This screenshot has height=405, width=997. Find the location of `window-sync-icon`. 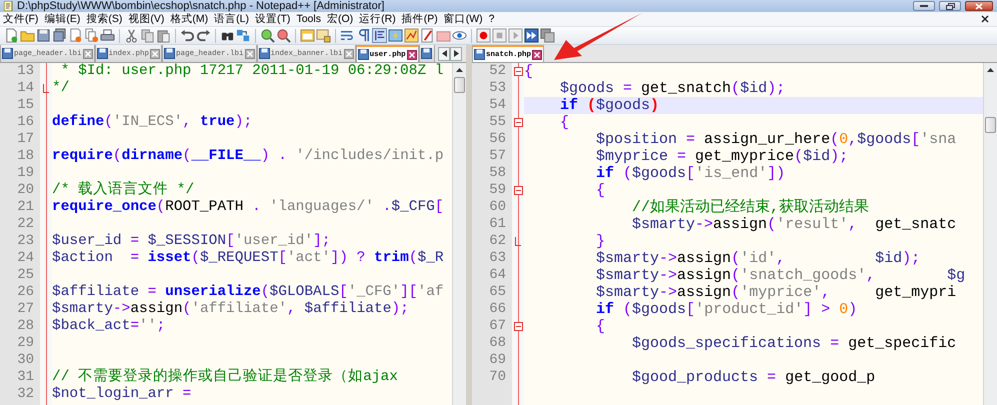

window-sync-icon is located at coordinates (307, 35).